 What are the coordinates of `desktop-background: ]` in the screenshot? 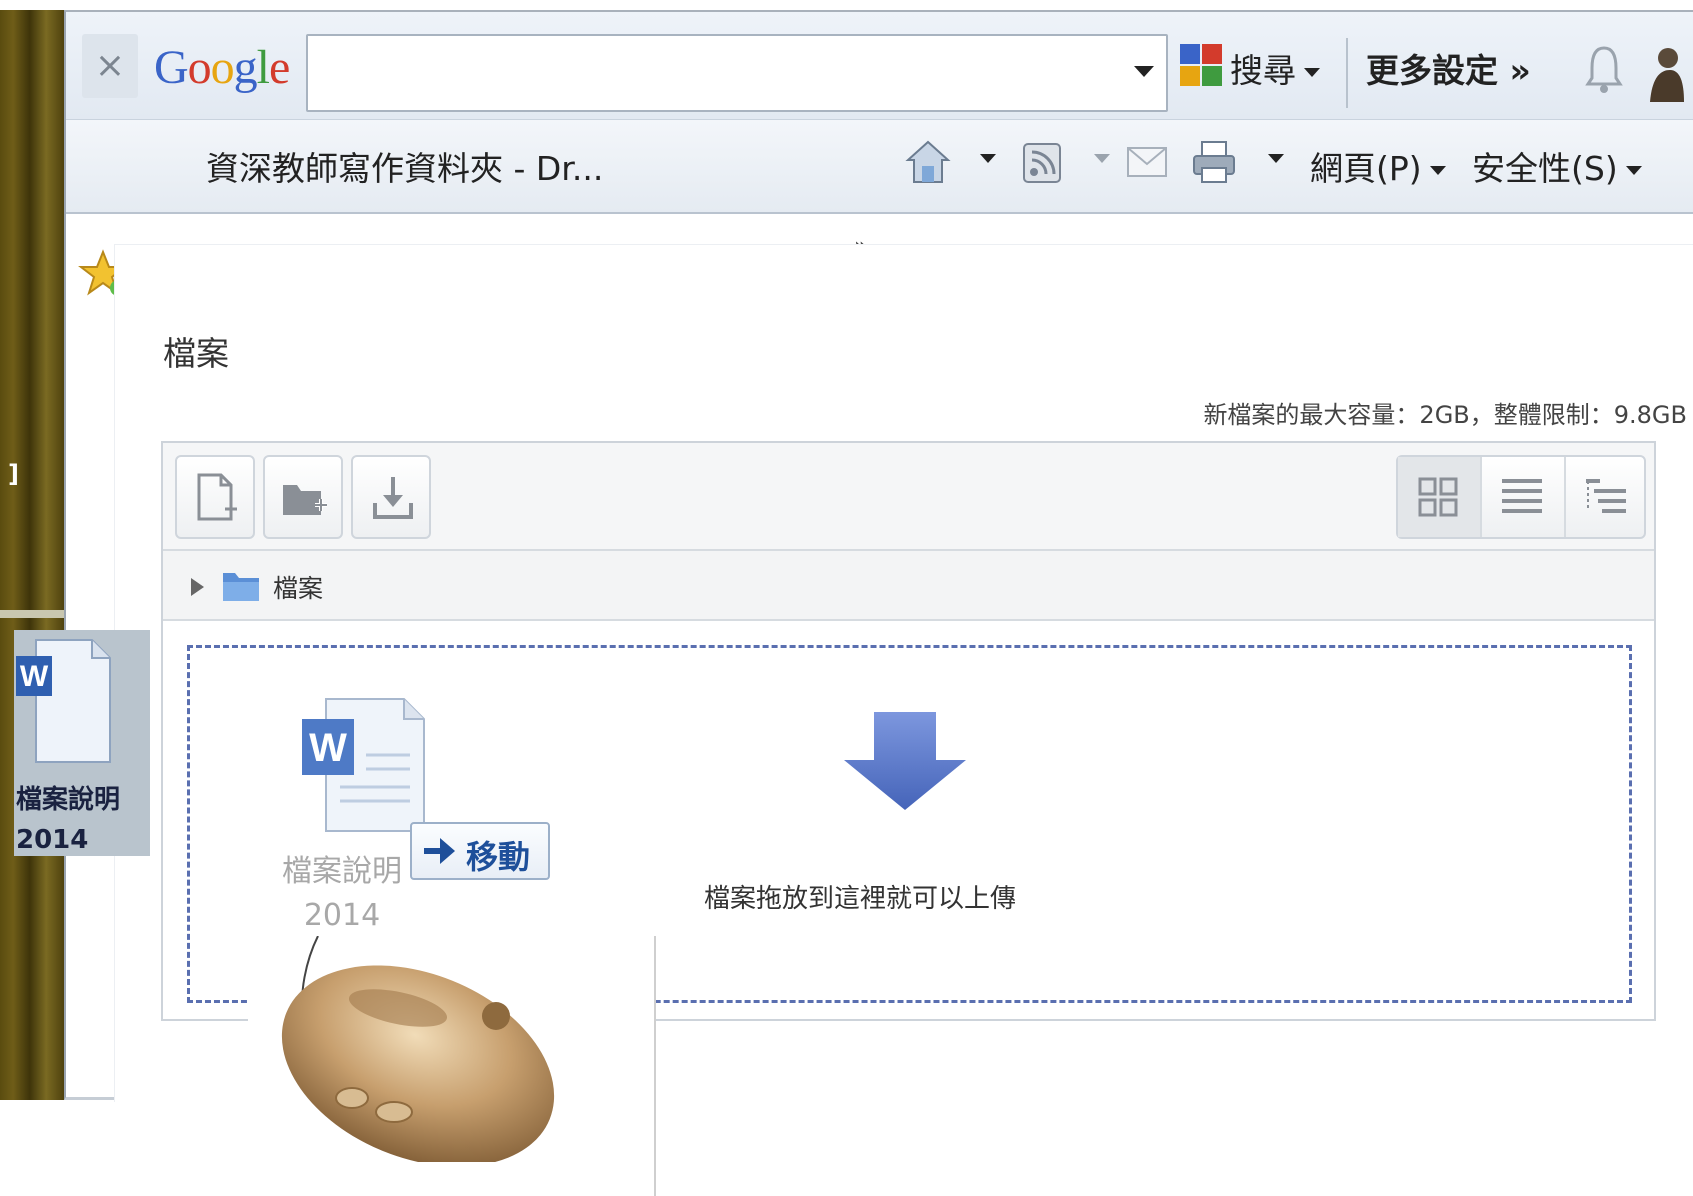 It's located at (33, 555).